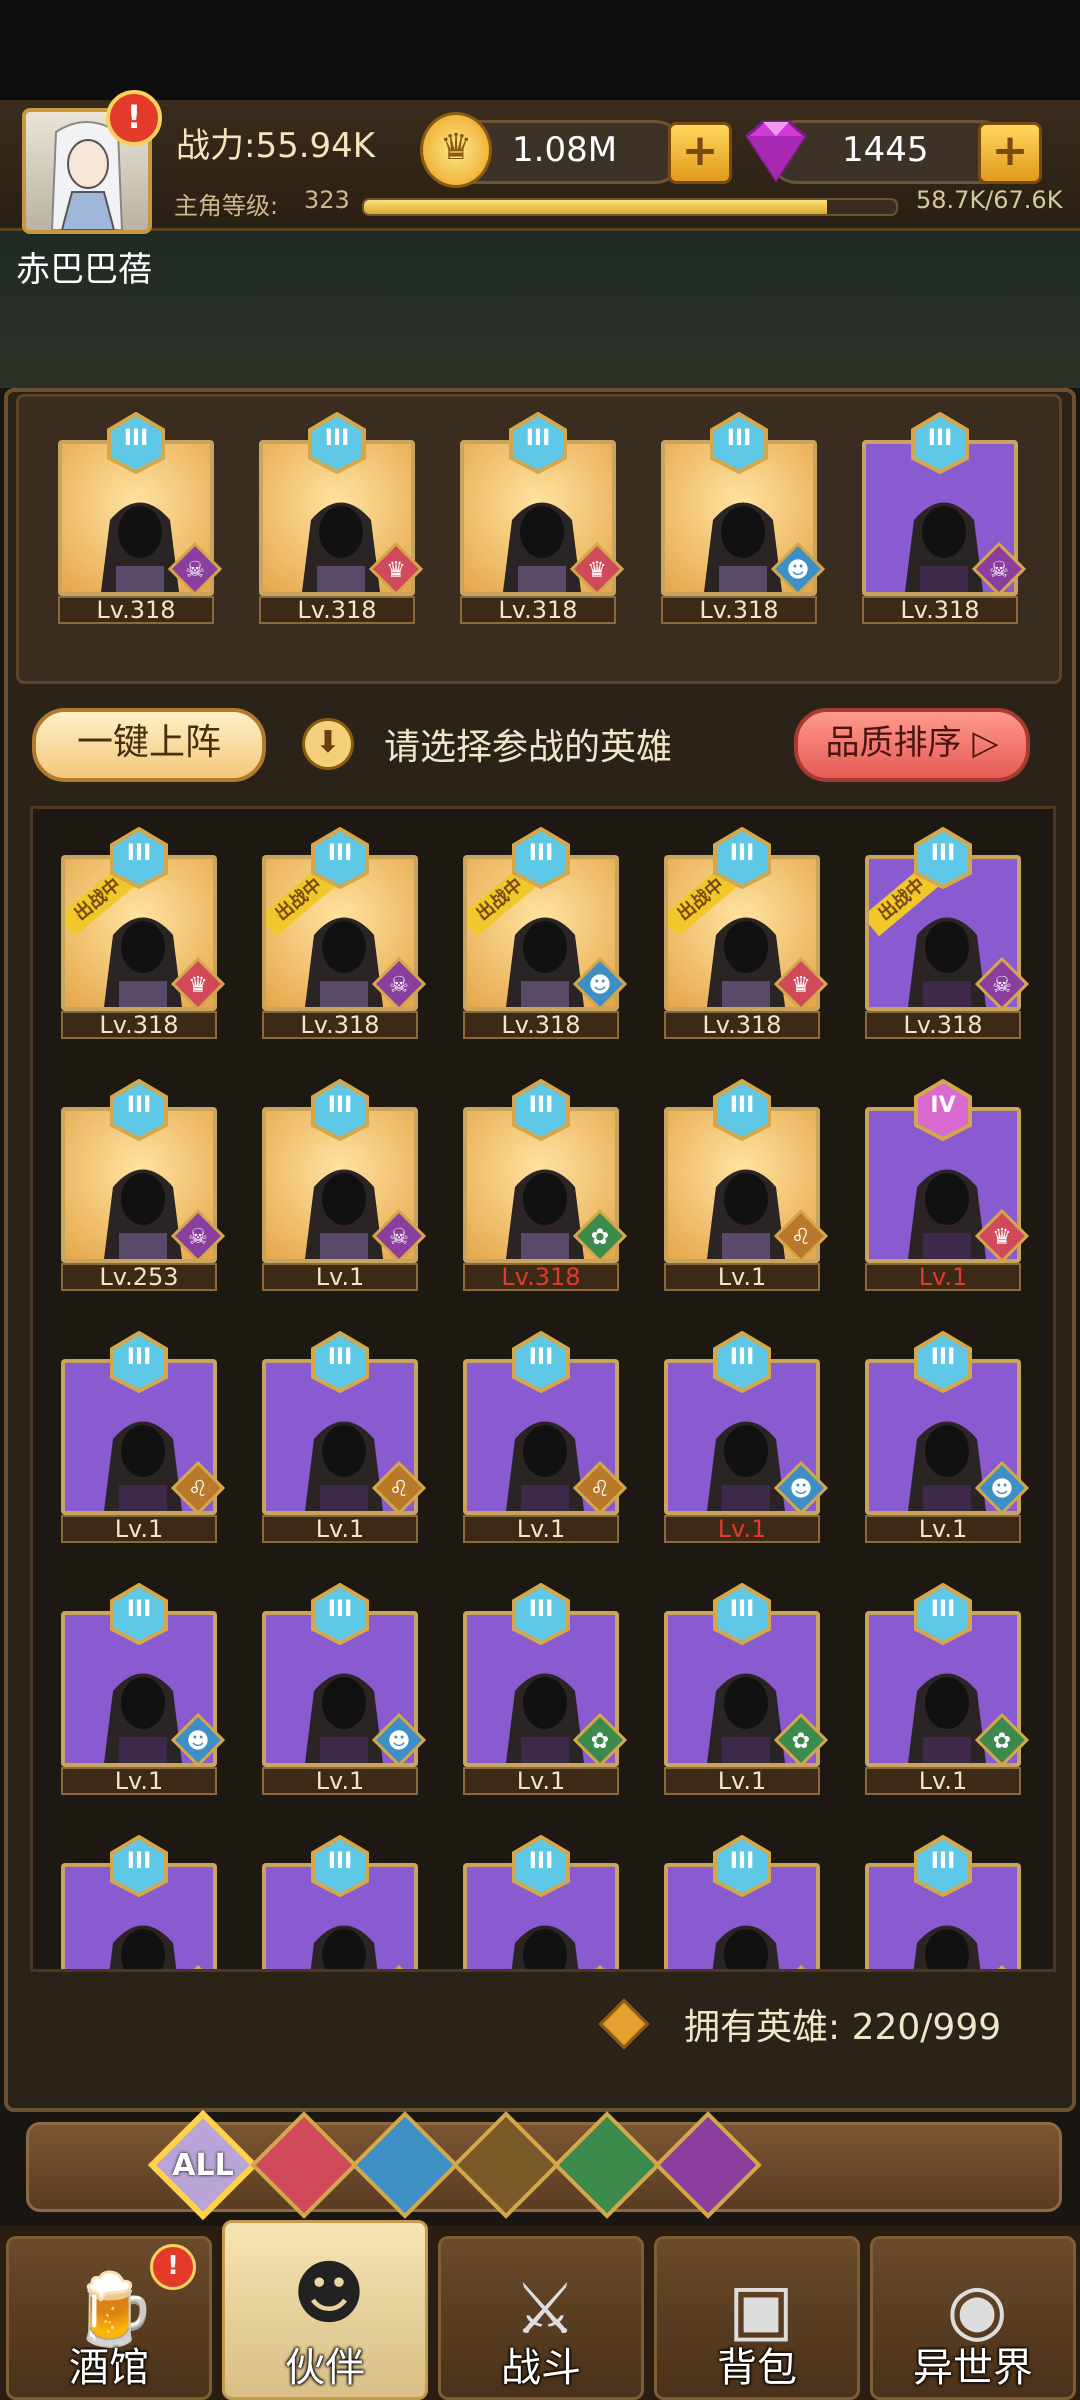 Image resolution: width=1080 pixels, height=2400 pixels. Describe the element at coordinates (226, 206) in the screenshot. I see `level-label: 主角等级:` at that location.